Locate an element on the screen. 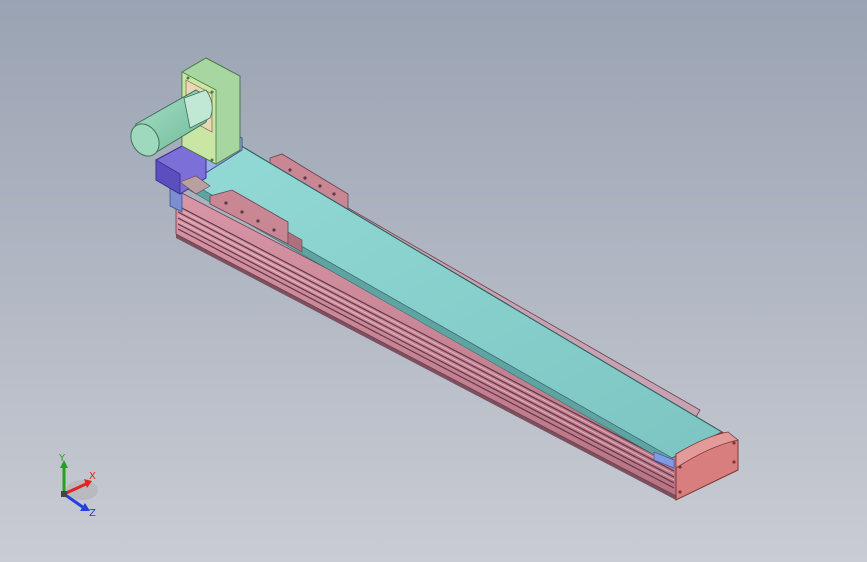  triad-z-label: Z is located at coordinates (92, 513).